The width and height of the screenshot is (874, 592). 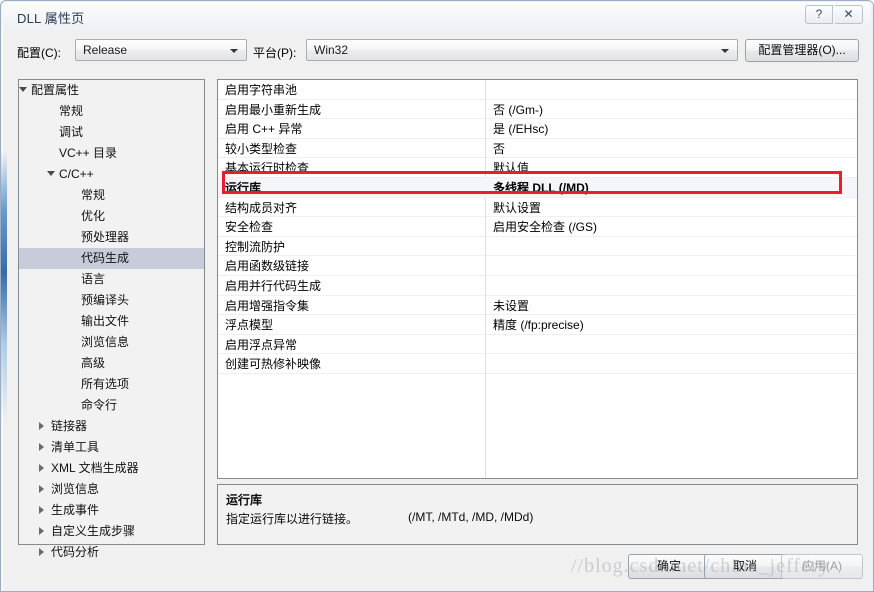 I want to click on property-name: 启用浮点异常, so click(x=261, y=344).